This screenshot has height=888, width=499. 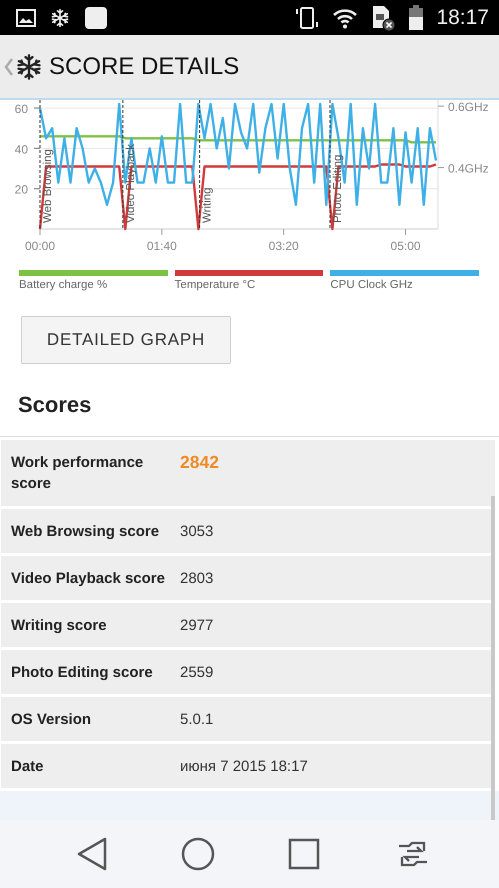 I want to click on score-value: 5.0.1, so click(x=197, y=720).